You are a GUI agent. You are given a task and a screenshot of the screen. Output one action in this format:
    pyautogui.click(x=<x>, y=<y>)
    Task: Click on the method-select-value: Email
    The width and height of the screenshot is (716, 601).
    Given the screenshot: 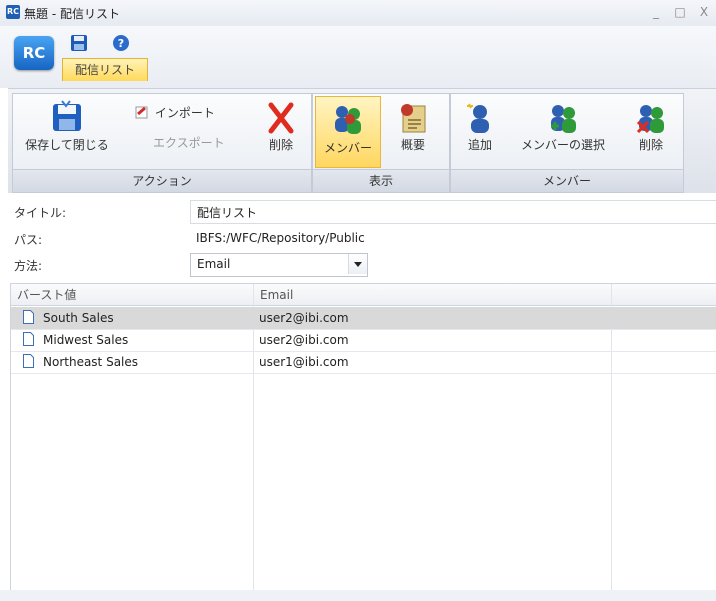 What is the action you would take?
    pyautogui.click(x=214, y=264)
    